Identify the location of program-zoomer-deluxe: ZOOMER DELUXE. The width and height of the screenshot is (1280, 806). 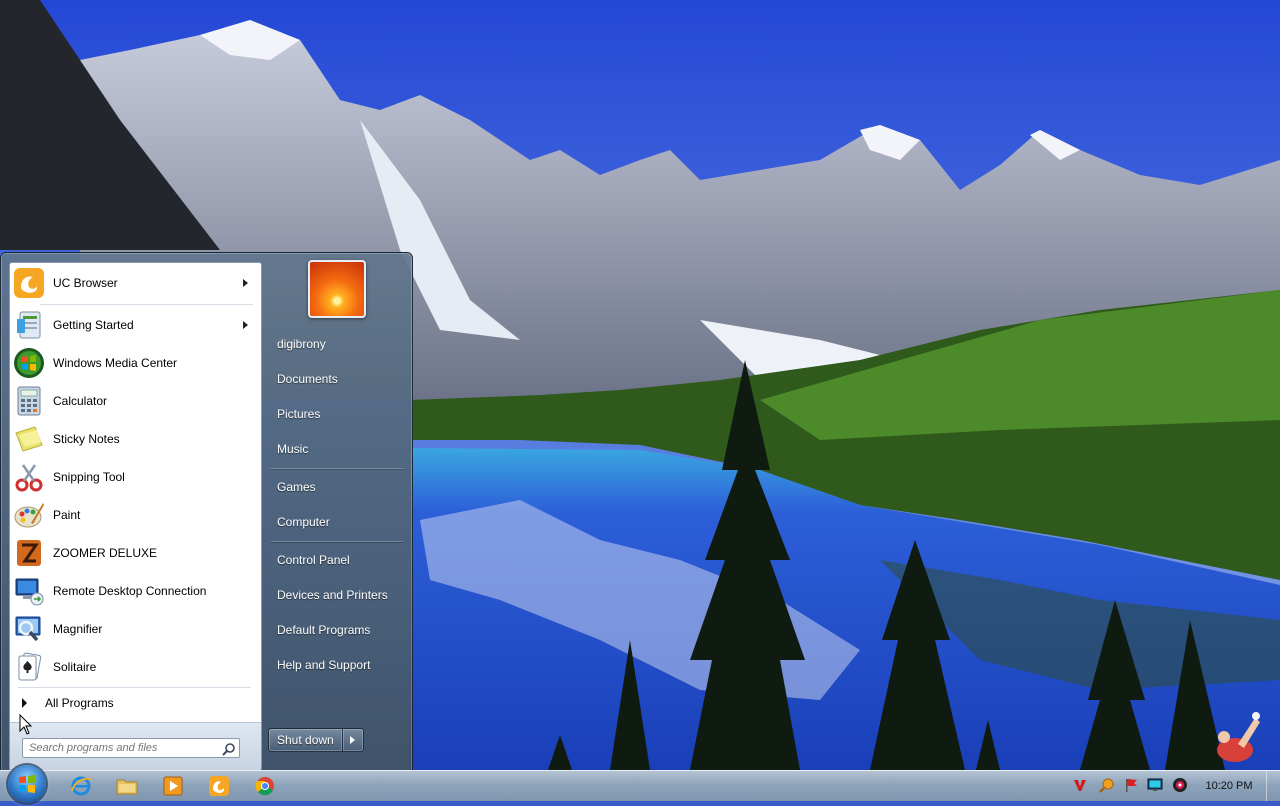
(135, 553).